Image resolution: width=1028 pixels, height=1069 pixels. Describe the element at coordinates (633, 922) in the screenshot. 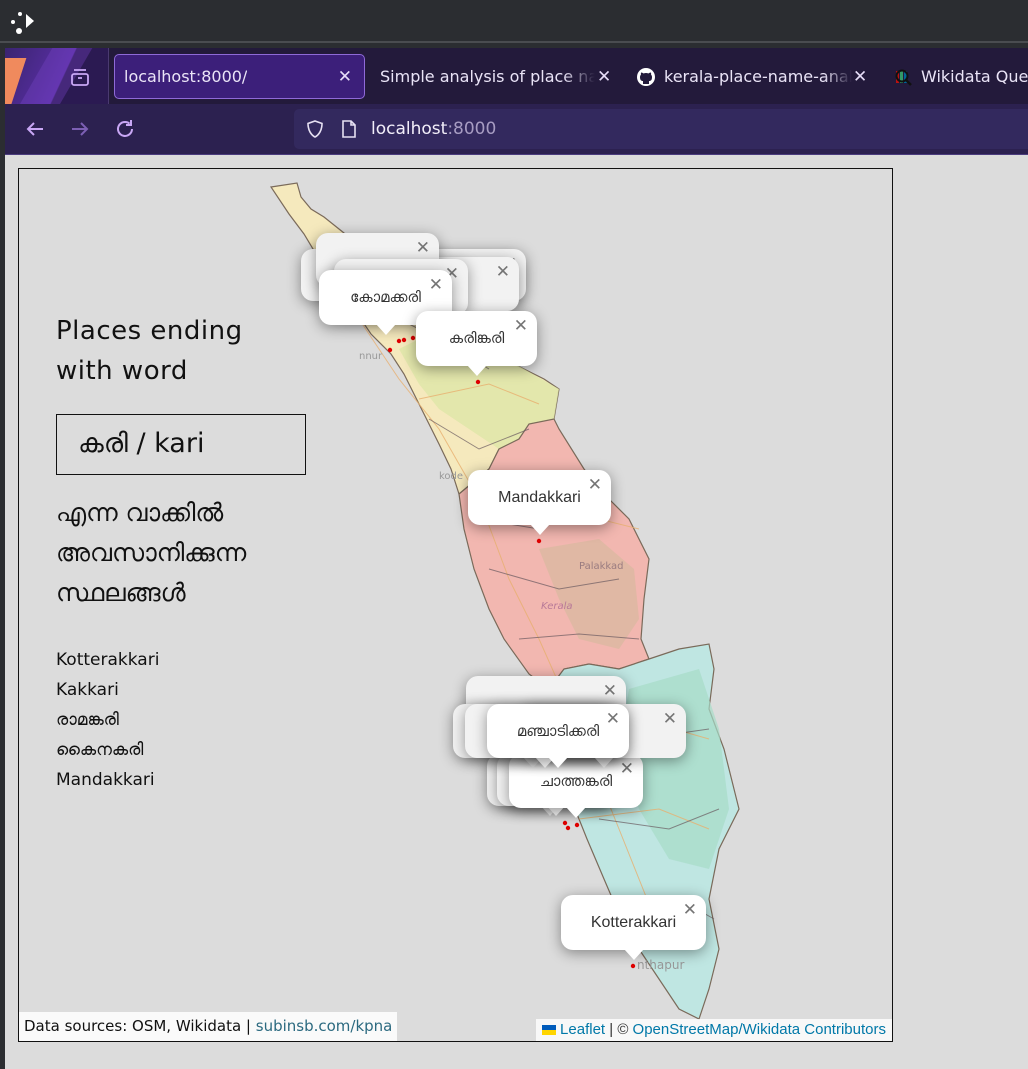

I see `popup-text: Kotterakkari` at that location.